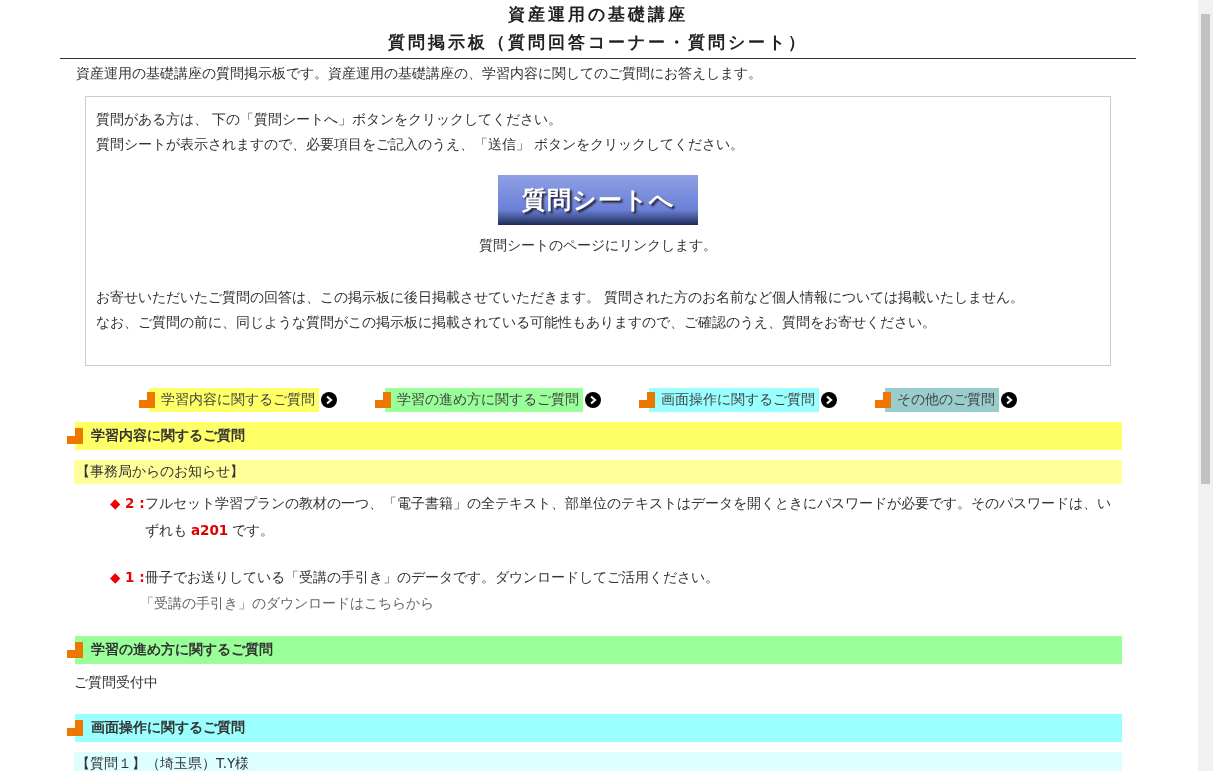 The width and height of the screenshot is (1213, 771). Describe the element at coordinates (631, 603) in the screenshot. I see `download-link: 「受講の手引き」のダウンロードはこちらから` at that location.